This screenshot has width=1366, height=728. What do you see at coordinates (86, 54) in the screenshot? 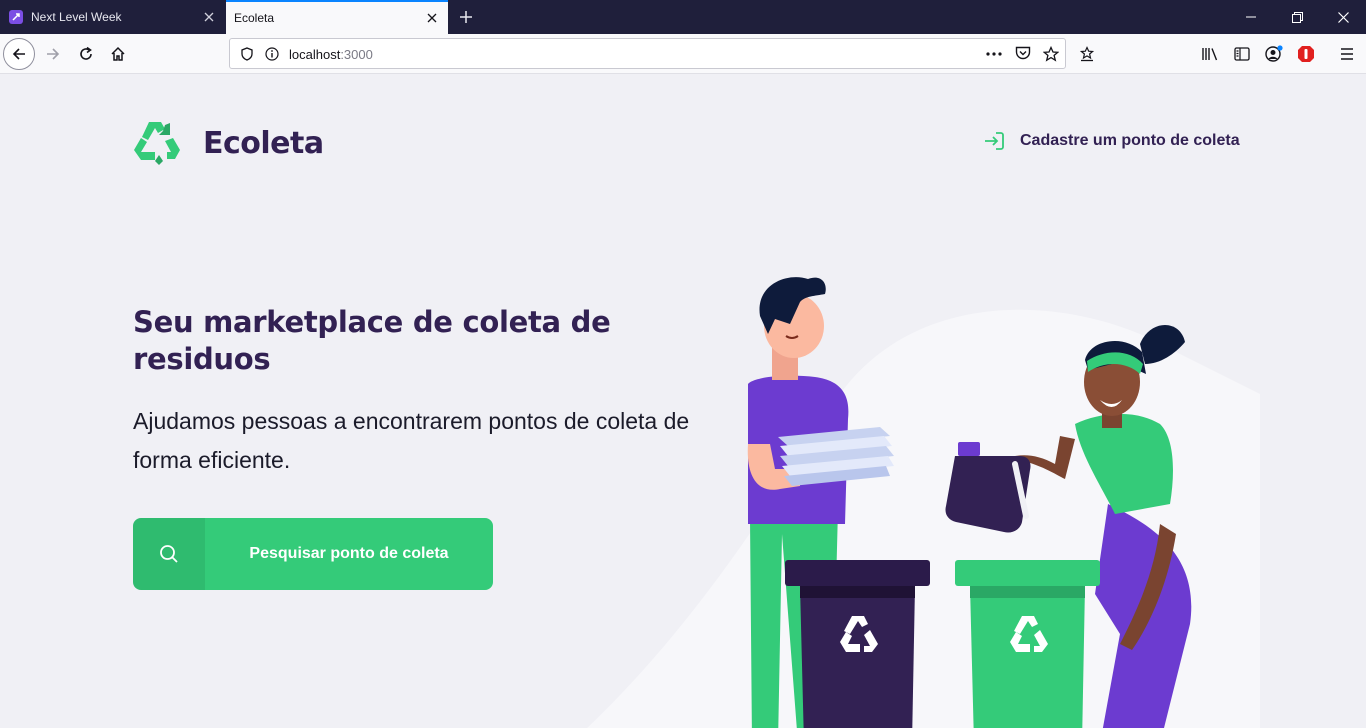
I see `reload-button` at bounding box center [86, 54].